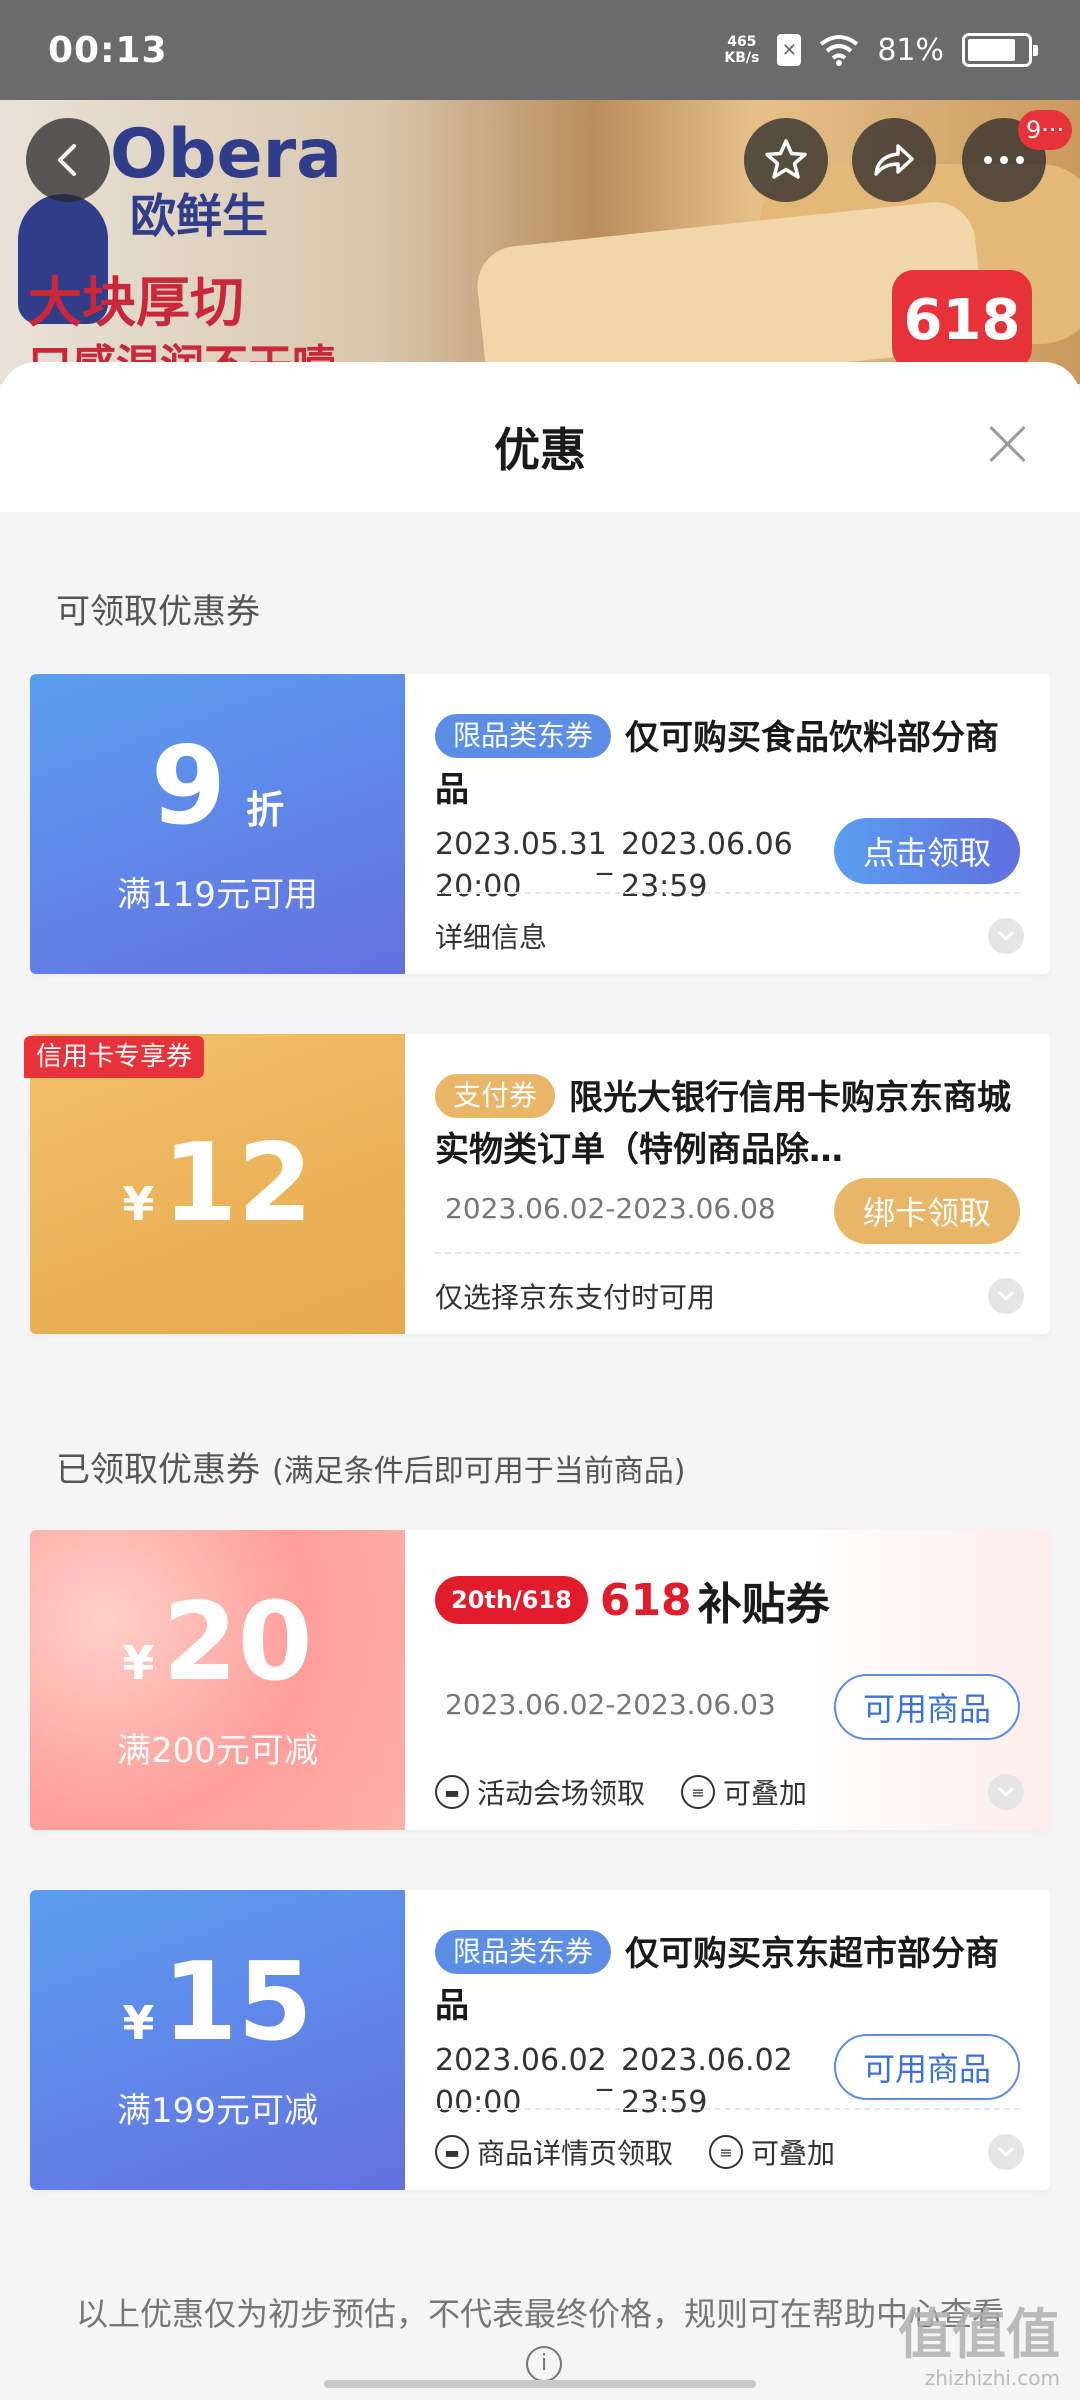 Image resolution: width=1080 pixels, height=2400 pixels. I want to click on product-slogan: 大块厚切, so click(136, 302).